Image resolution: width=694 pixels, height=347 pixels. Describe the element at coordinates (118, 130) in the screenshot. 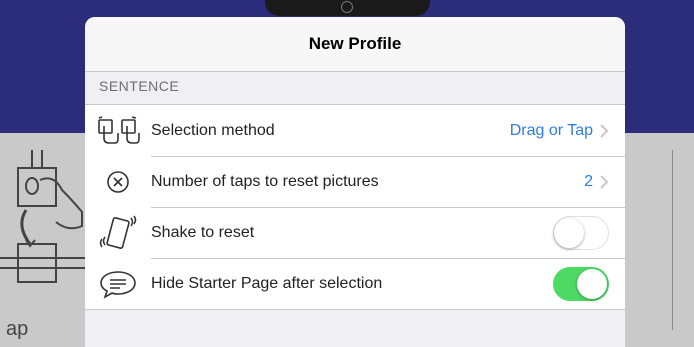

I see `drag-tap-icon` at that location.